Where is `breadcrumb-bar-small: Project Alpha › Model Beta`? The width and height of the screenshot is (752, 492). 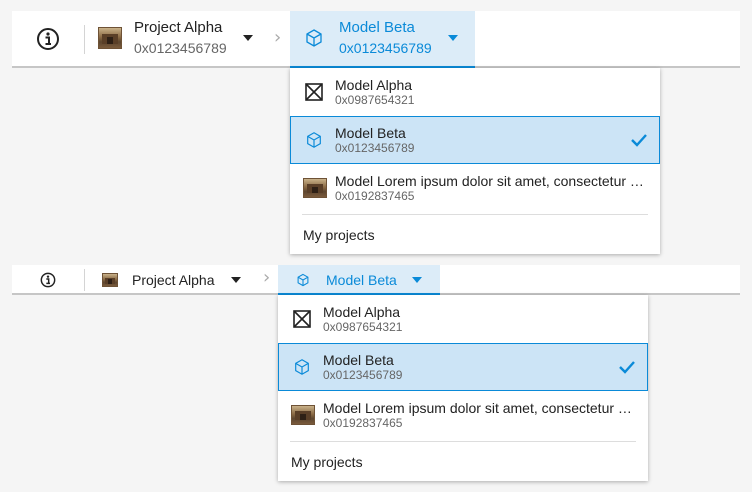 breadcrumb-bar-small: Project Alpha › Model Beta is located at coordinates (376, 280).